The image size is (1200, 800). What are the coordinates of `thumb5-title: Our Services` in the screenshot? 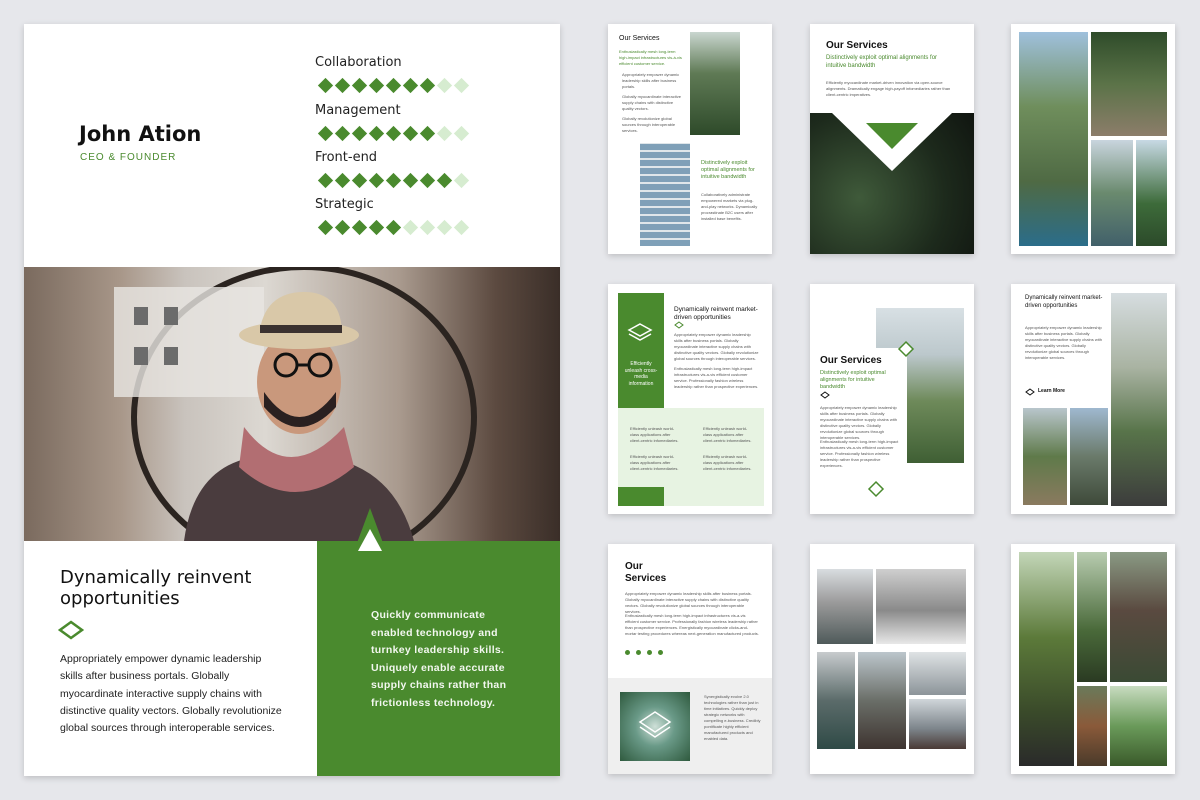 It's located at (851, 360).